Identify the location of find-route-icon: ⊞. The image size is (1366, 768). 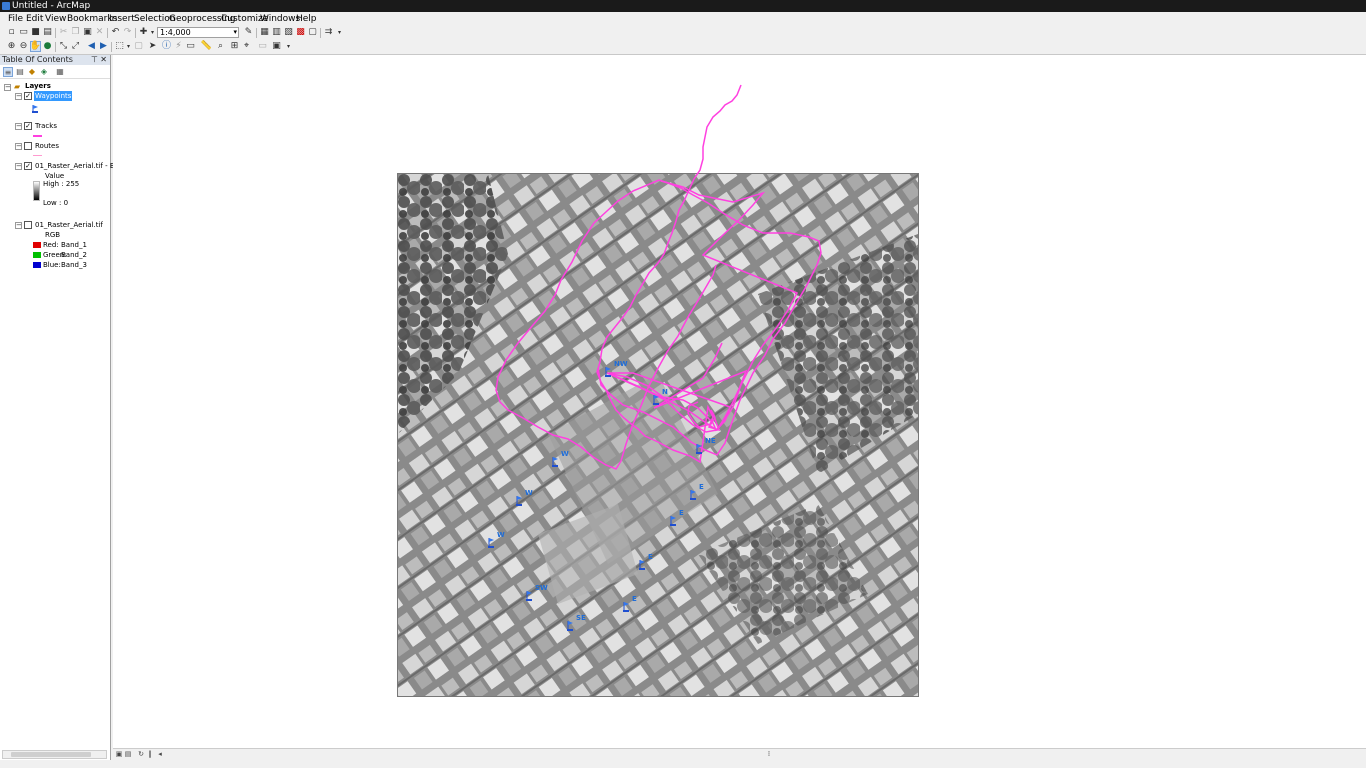
(234, 46).